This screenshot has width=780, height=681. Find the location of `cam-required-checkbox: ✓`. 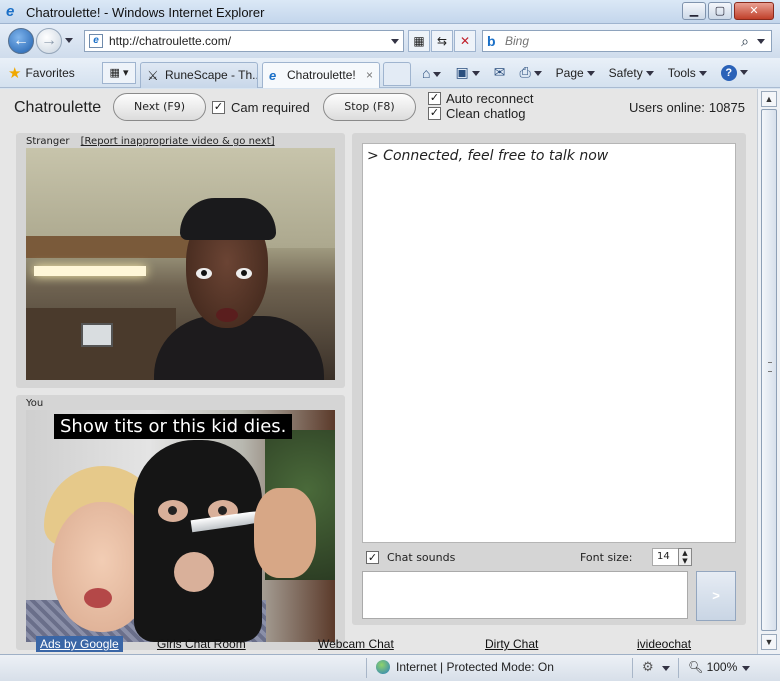

cam-required-checkbox: ✓ is located at coordinates (218, 107).